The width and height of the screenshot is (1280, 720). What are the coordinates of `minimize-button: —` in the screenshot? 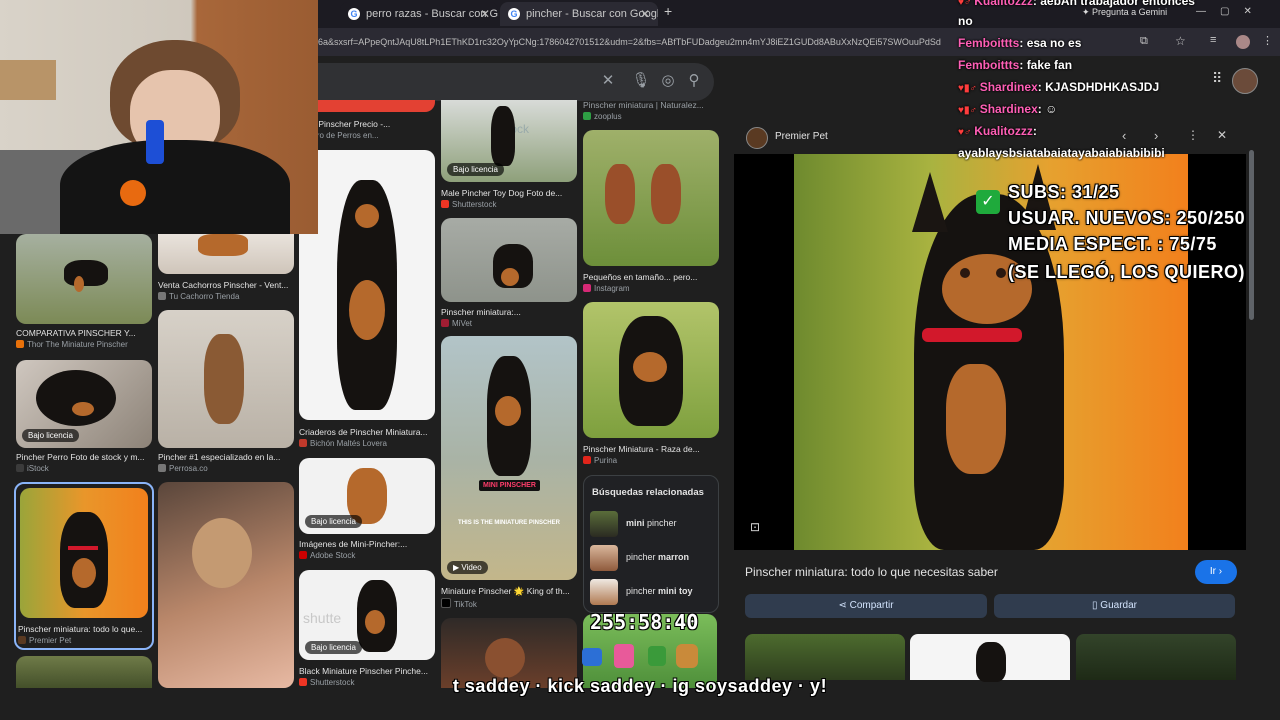 It's located at (1208, 11).